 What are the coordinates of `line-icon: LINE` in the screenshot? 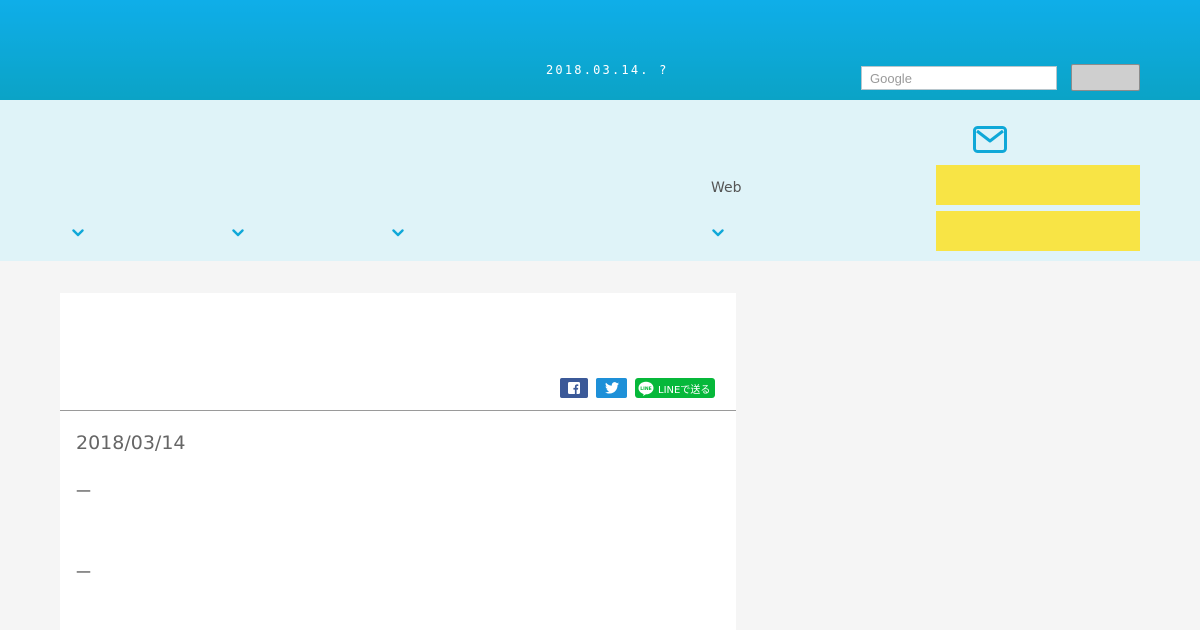 It's located at (646, 388).